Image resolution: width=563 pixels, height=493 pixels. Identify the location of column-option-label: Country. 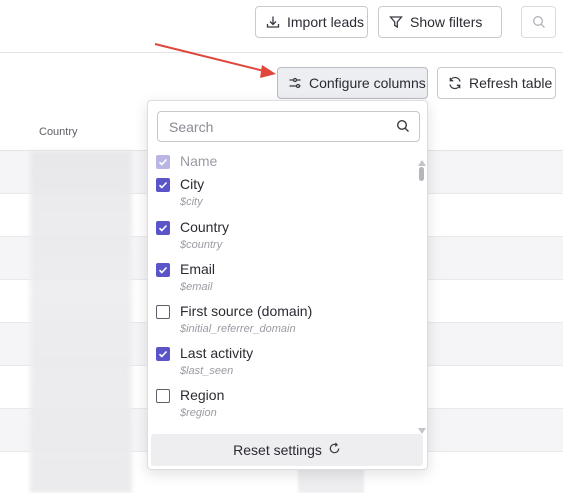
(205, 227).